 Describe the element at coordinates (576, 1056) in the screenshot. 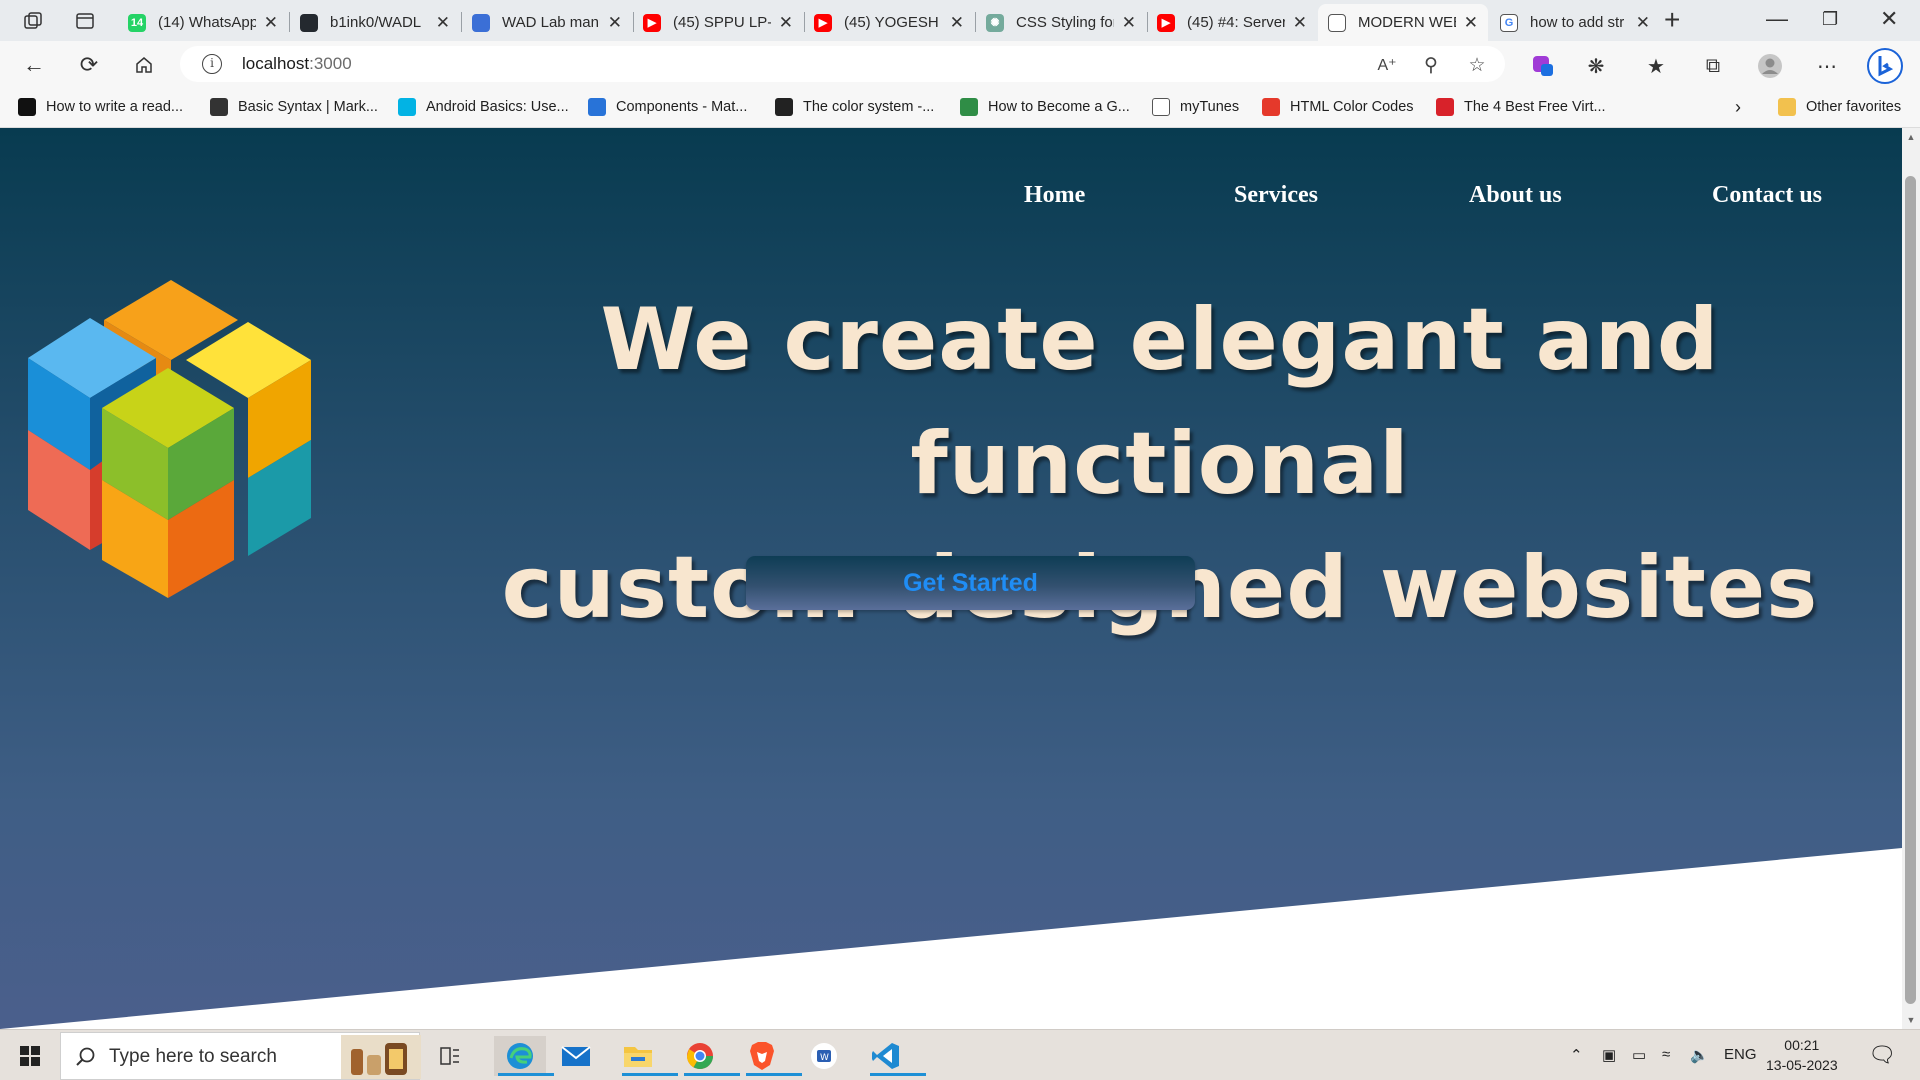

I see `taskbar-mail-icon` at that location.